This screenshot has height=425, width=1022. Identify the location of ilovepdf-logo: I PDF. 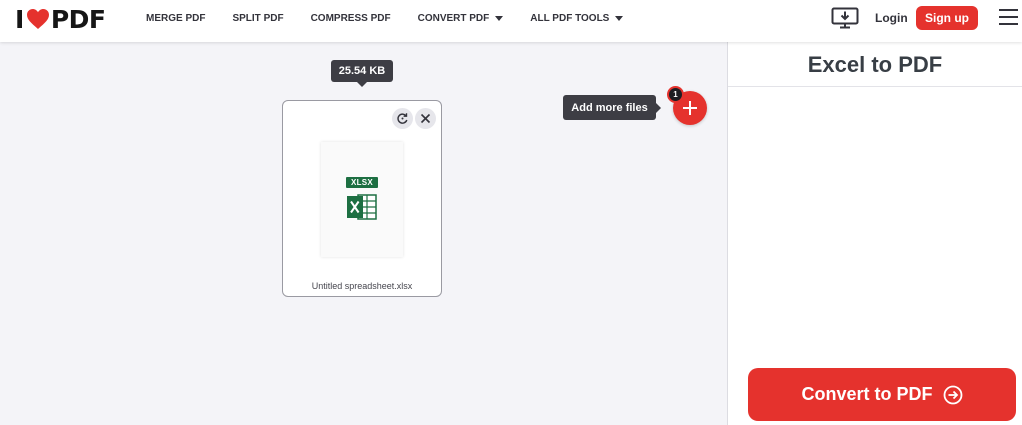
(60, 19).